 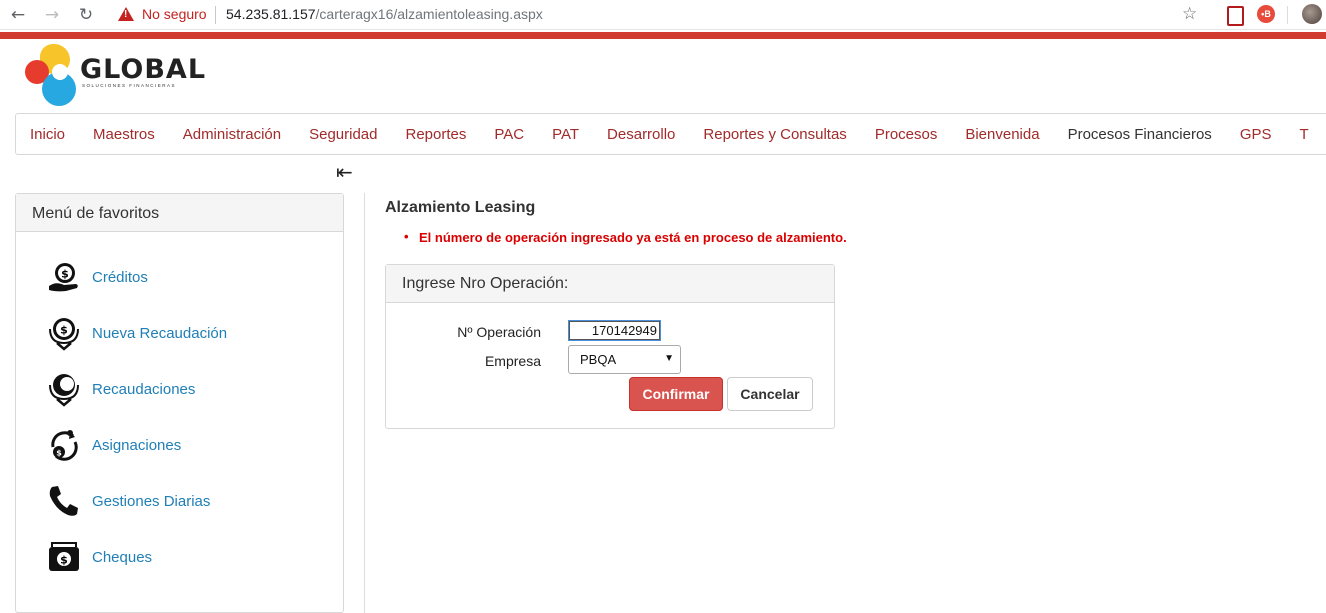 What do you see at coordinates (770, 394) in the screenshot?
I see `cancel-button: Cancelar` at bounding box center [770, 394].